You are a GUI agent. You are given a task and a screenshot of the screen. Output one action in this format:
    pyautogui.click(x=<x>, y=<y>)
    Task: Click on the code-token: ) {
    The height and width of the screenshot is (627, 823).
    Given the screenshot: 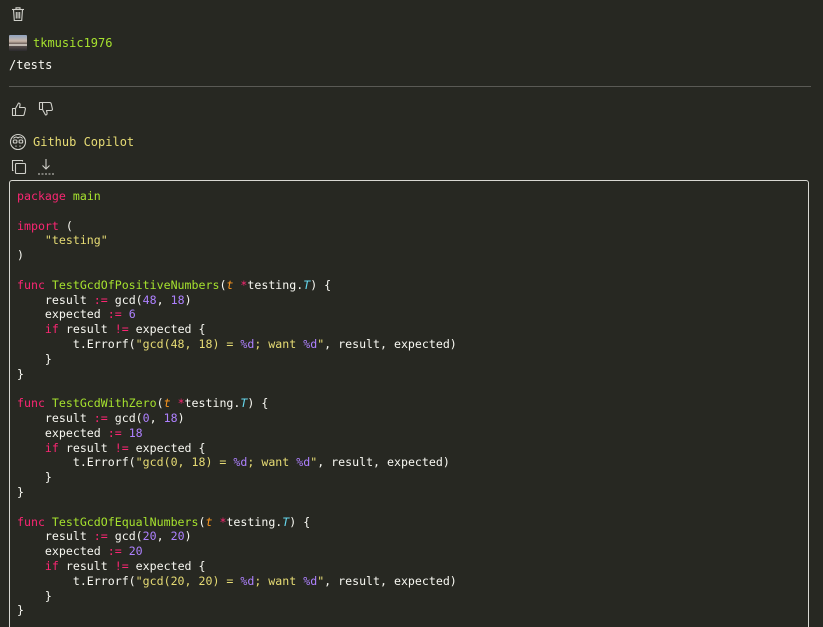 What is the action you would take?
    pyautogui.click(x=258, y=403)
    